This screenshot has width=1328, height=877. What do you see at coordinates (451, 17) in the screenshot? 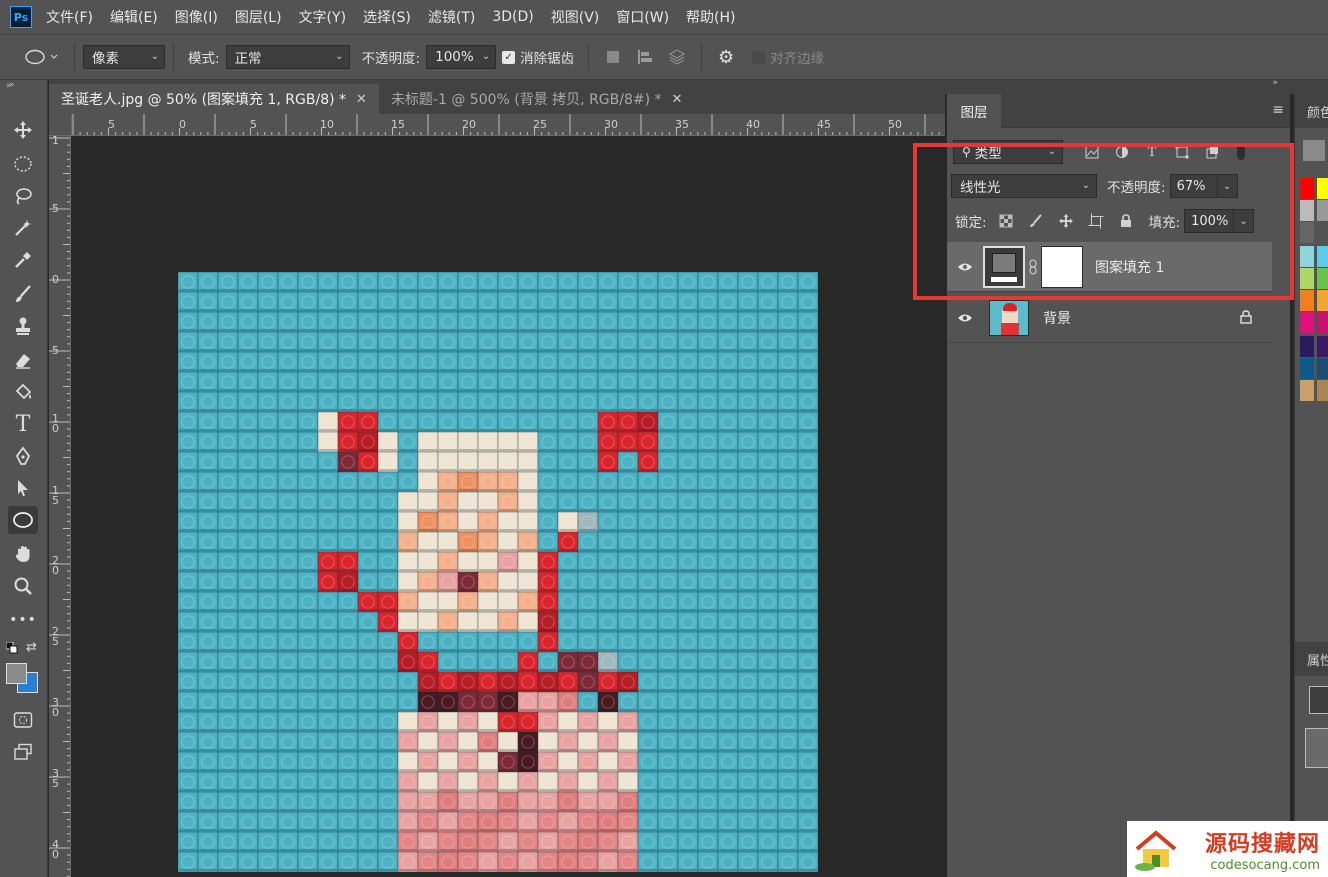
I see `menu-filter: 滤镜(T)` at bounding box center [451, 17].